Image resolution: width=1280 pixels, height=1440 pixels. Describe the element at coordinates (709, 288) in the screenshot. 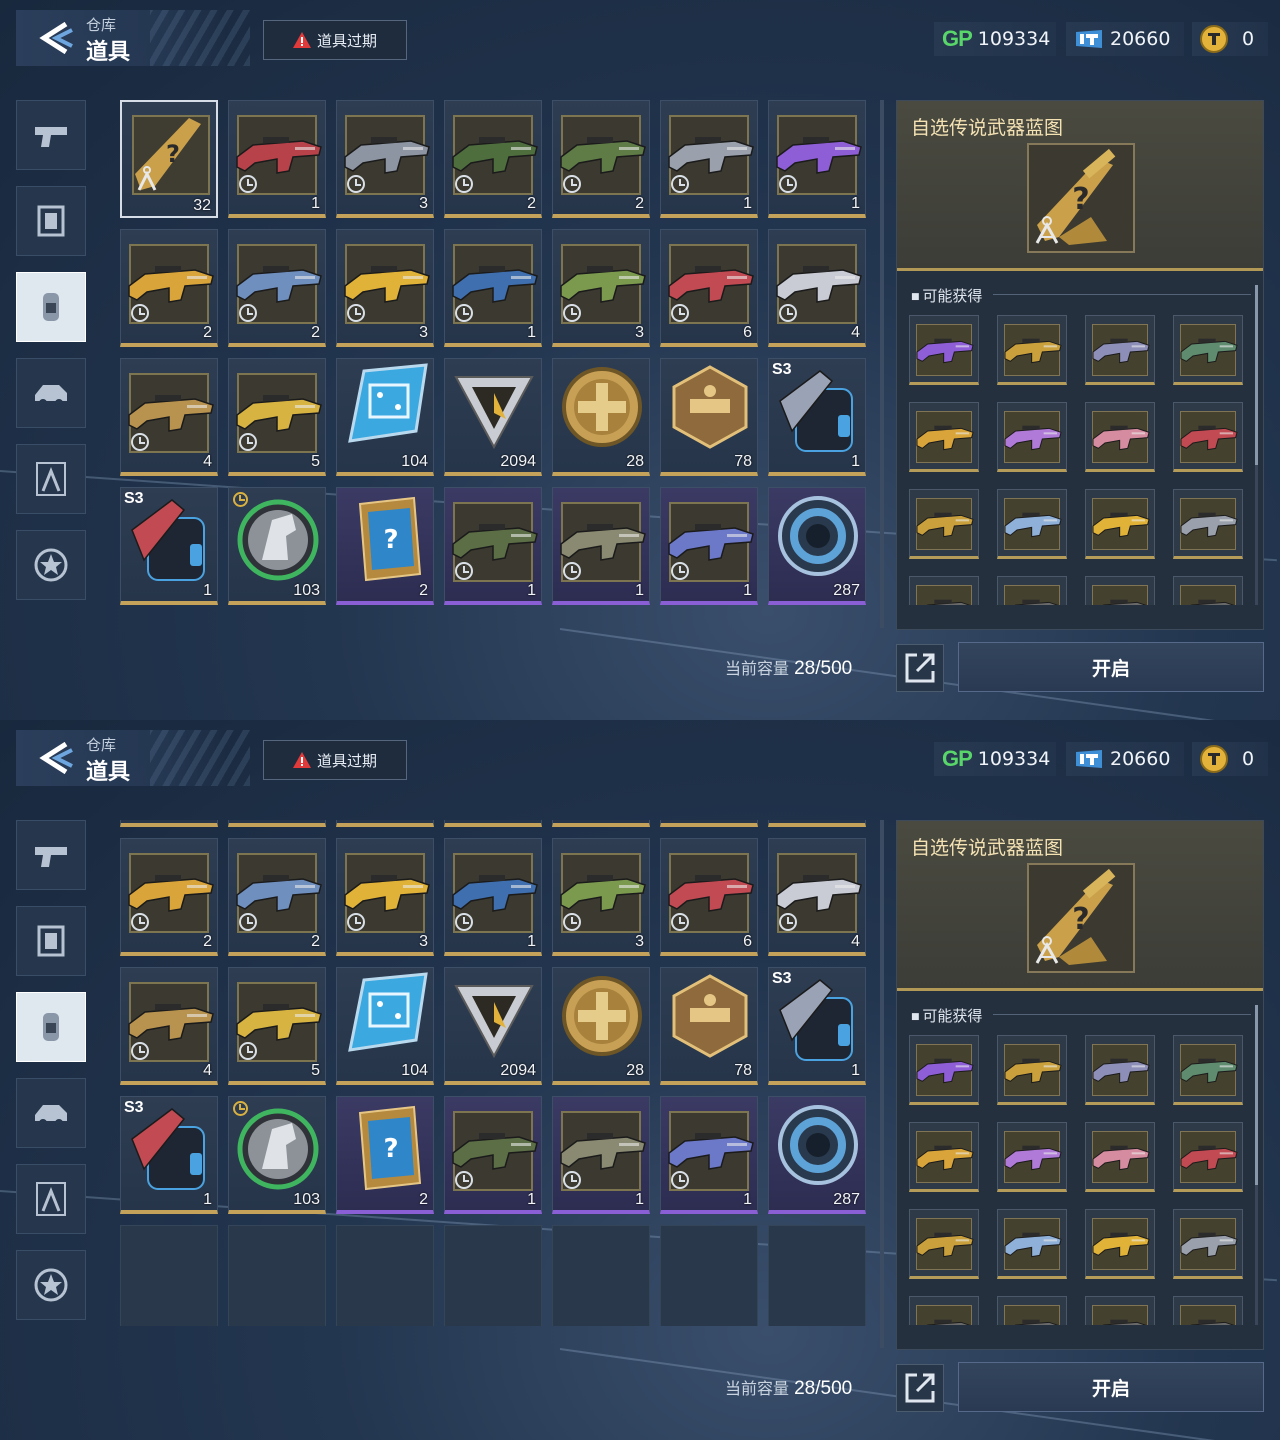

I see `inventory-item: 6` at that location.